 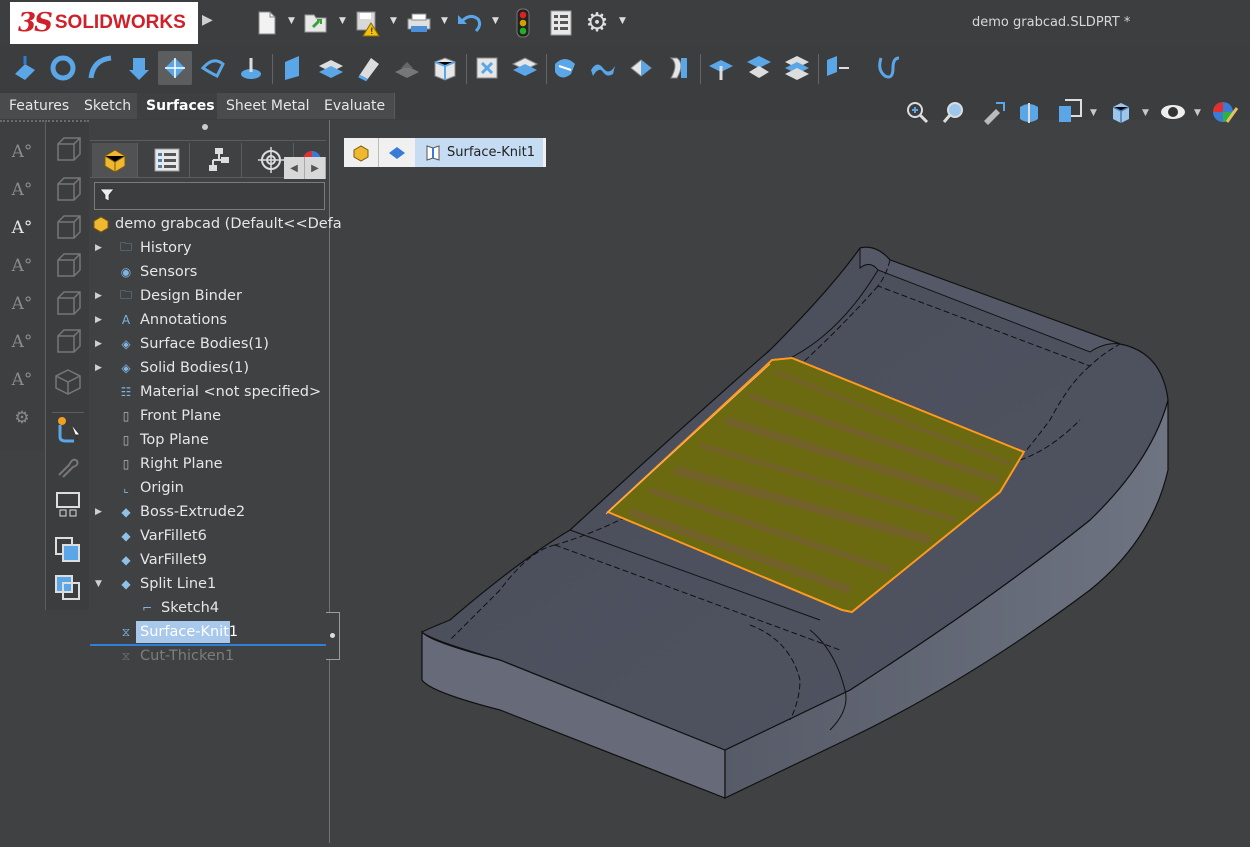 I want to click on print-dropdown-icon: ▼, so click(x=444, y=21).